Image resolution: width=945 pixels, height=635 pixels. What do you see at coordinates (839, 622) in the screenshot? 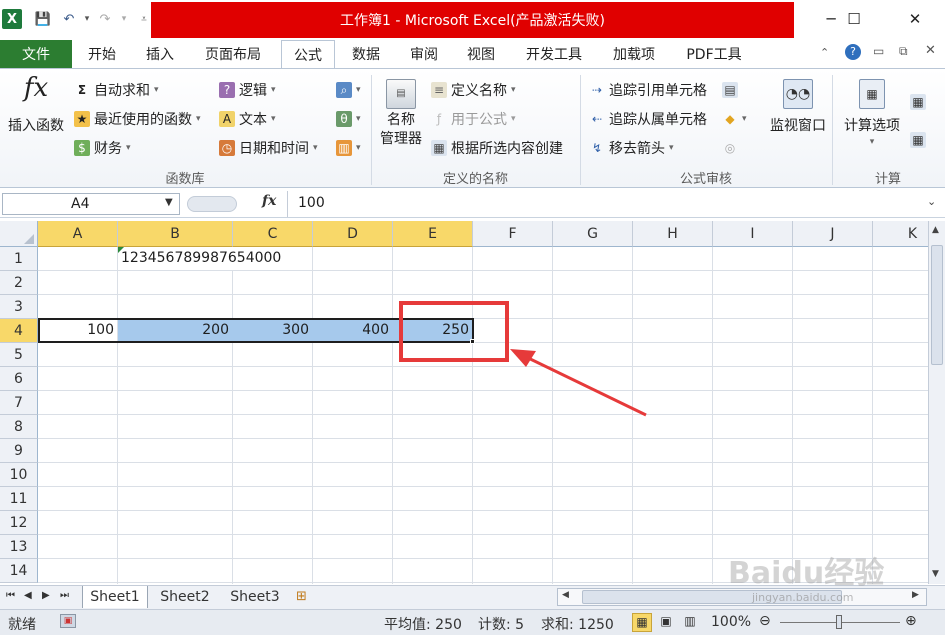
I see `zoom-slider-thumb` at bounding box center [839, 622].